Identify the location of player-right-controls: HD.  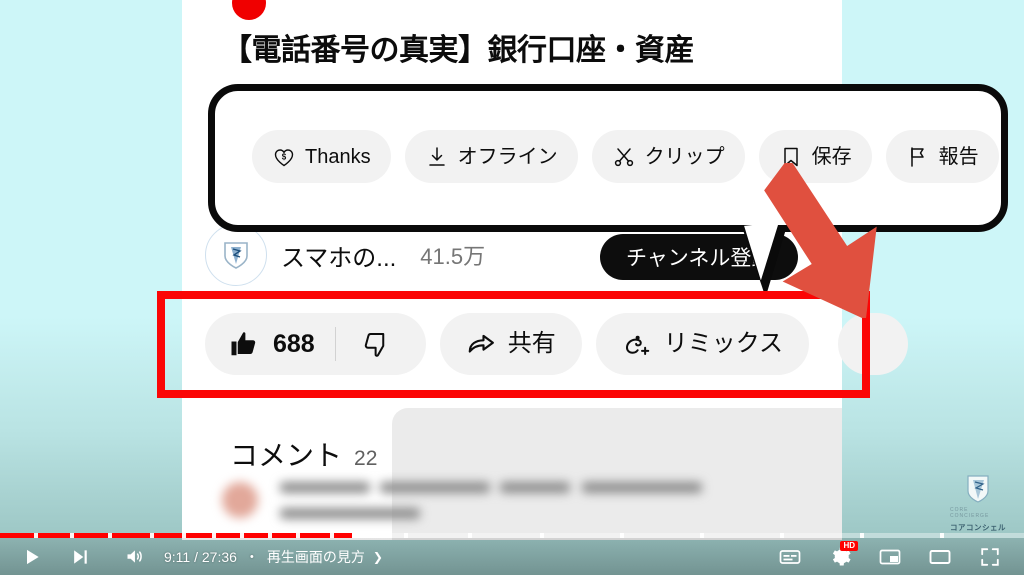
(897, 556).